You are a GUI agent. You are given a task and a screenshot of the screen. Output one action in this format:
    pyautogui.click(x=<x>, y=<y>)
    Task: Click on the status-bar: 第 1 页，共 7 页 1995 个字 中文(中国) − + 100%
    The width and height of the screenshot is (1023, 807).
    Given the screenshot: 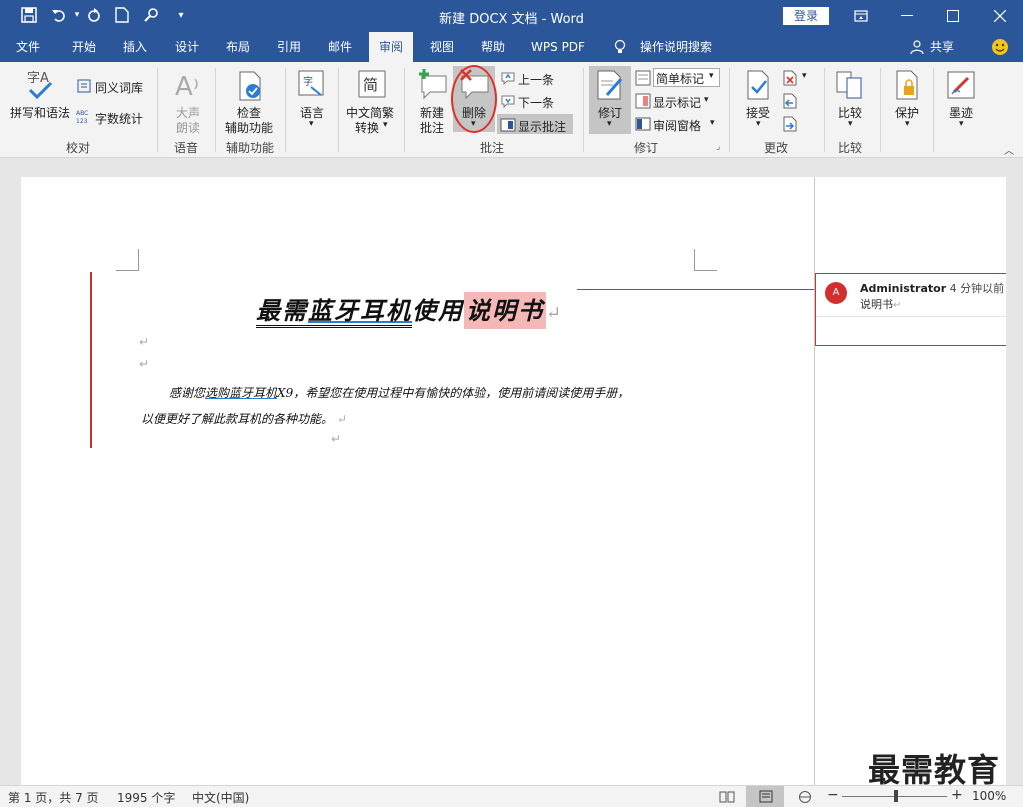 What is the action you would take?
    pyautogui.click(x=511, y=796)
    